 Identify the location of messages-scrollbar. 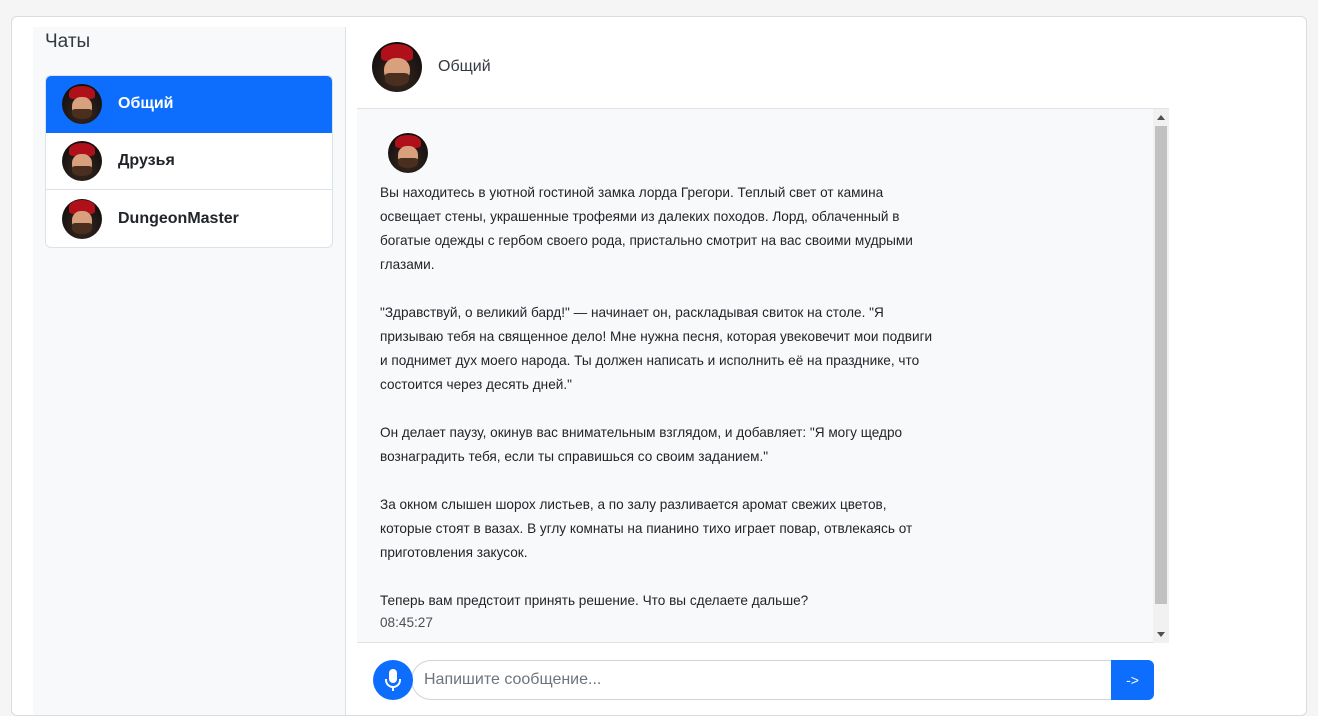
(1161, 376).